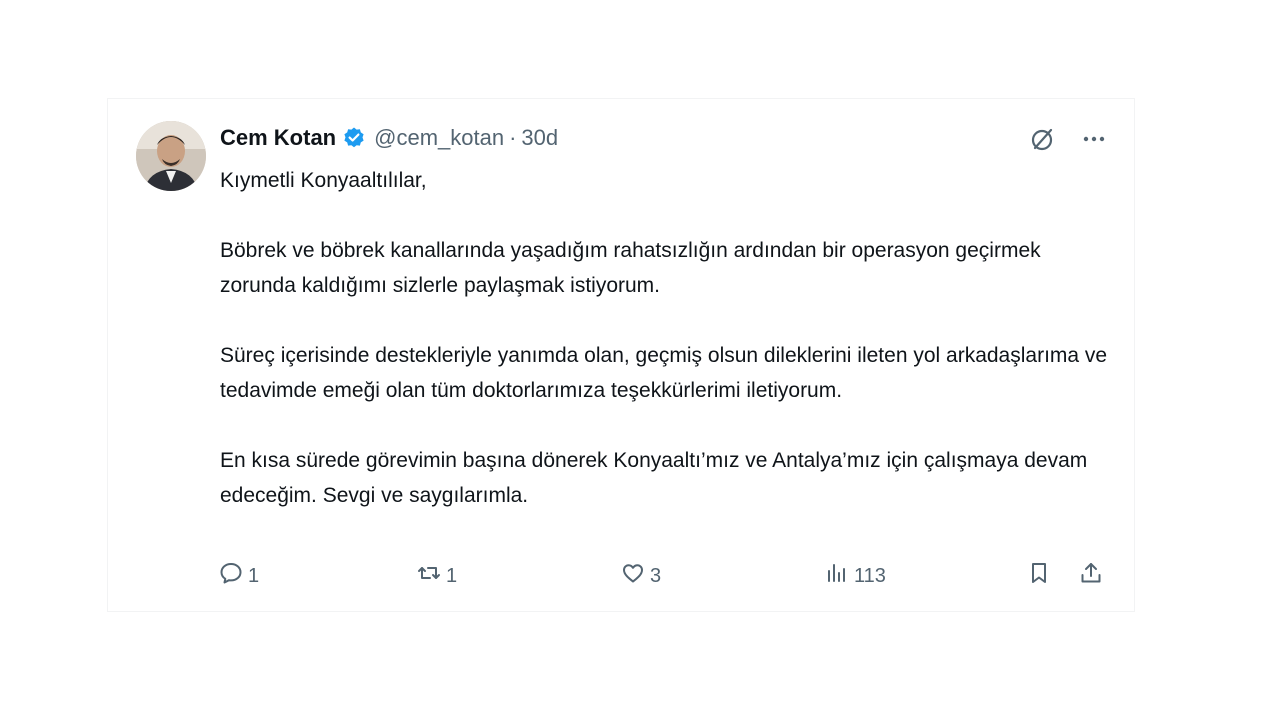 This screenshot has height=720, width=1280. I want to click on share-icon, so click(1091, 576).